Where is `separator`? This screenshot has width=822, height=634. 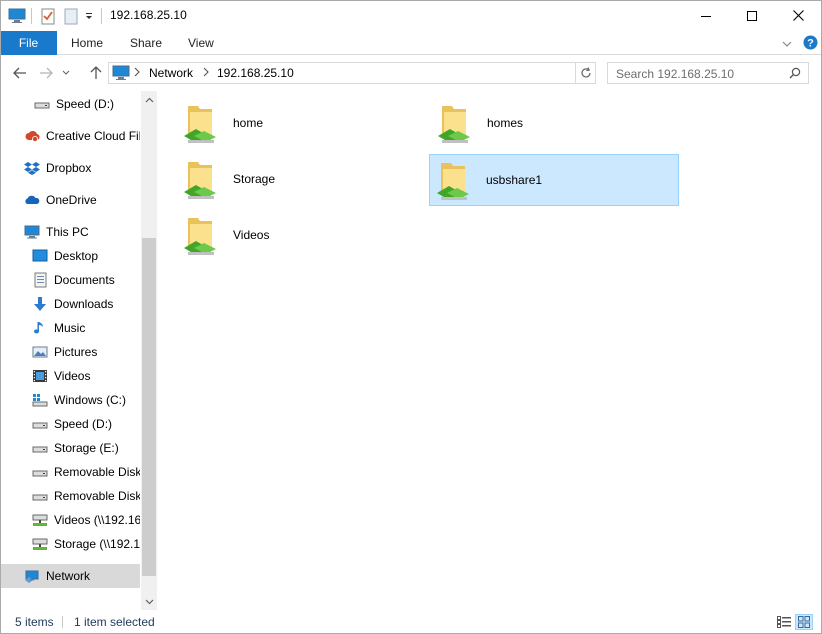
separator is located at coordinates (62, 622).